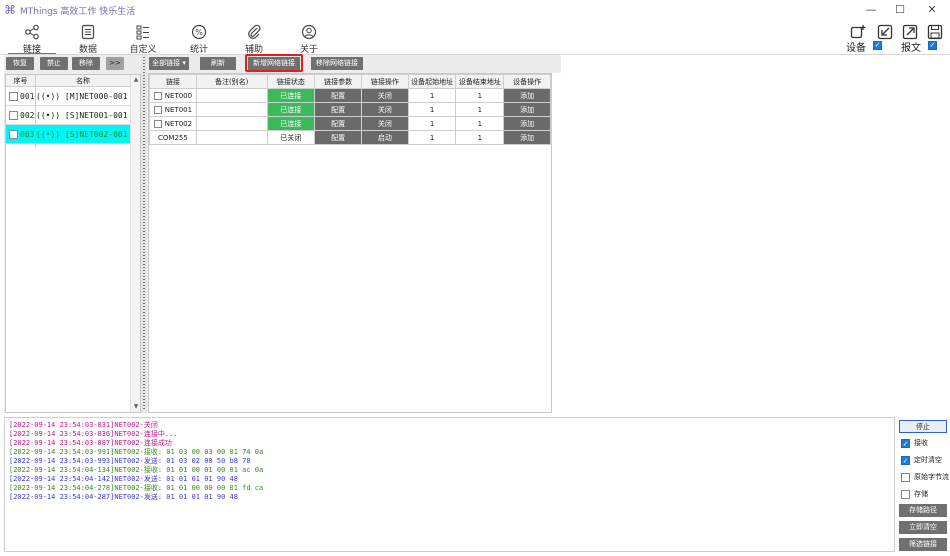  Describe the element at coordinates (905, 477) in the screenshot. I see `empty-checkbox-icon` at that location.